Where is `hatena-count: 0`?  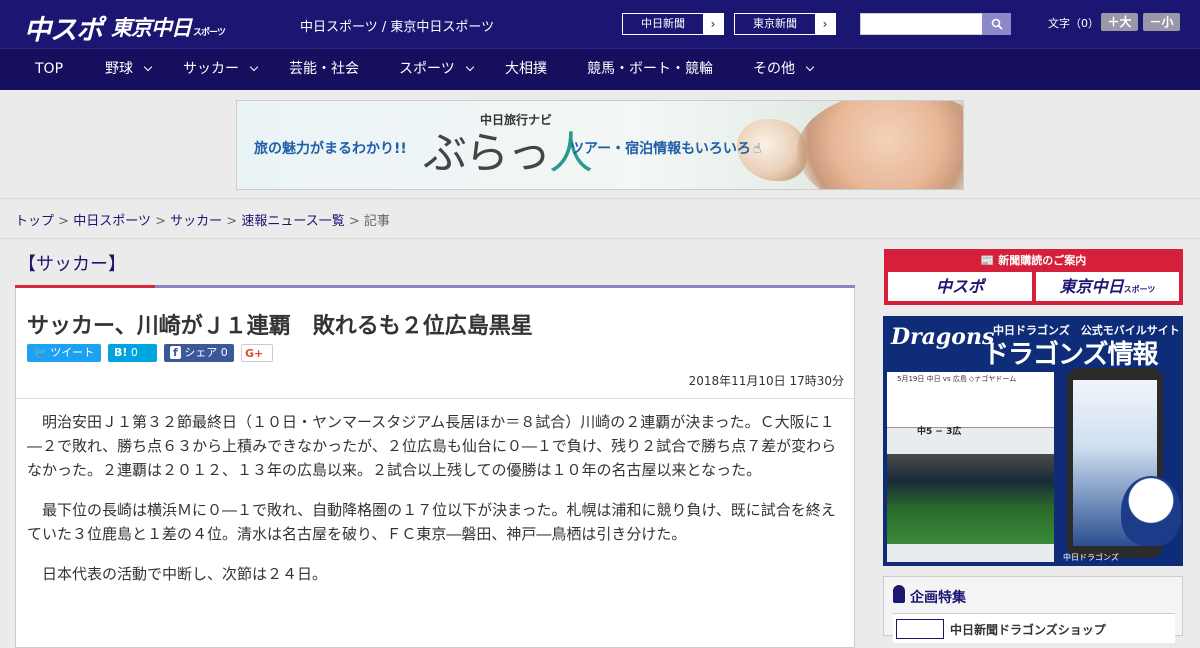
hatena-count: 0 is located at coordinates (134, 352).